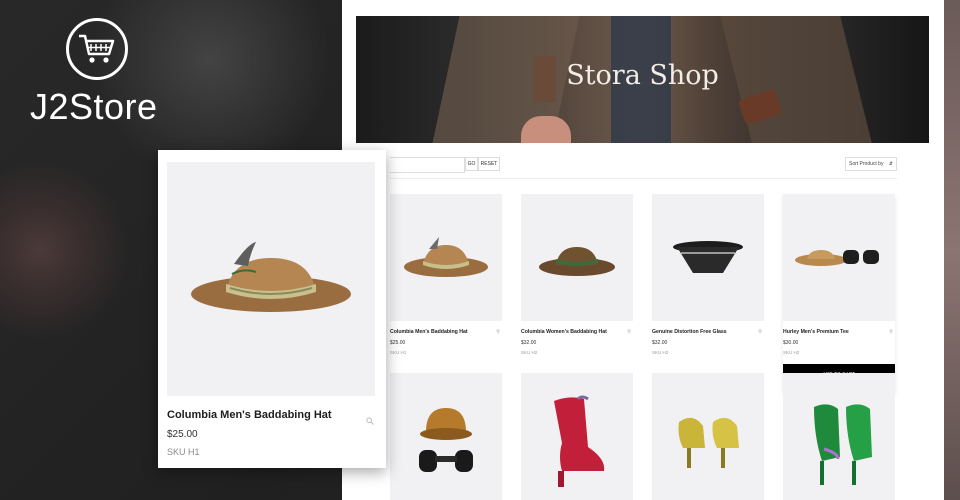 The width and height of the screenshot is (960, 500). I want to click on reset-button: RESET, so click(489, 164).